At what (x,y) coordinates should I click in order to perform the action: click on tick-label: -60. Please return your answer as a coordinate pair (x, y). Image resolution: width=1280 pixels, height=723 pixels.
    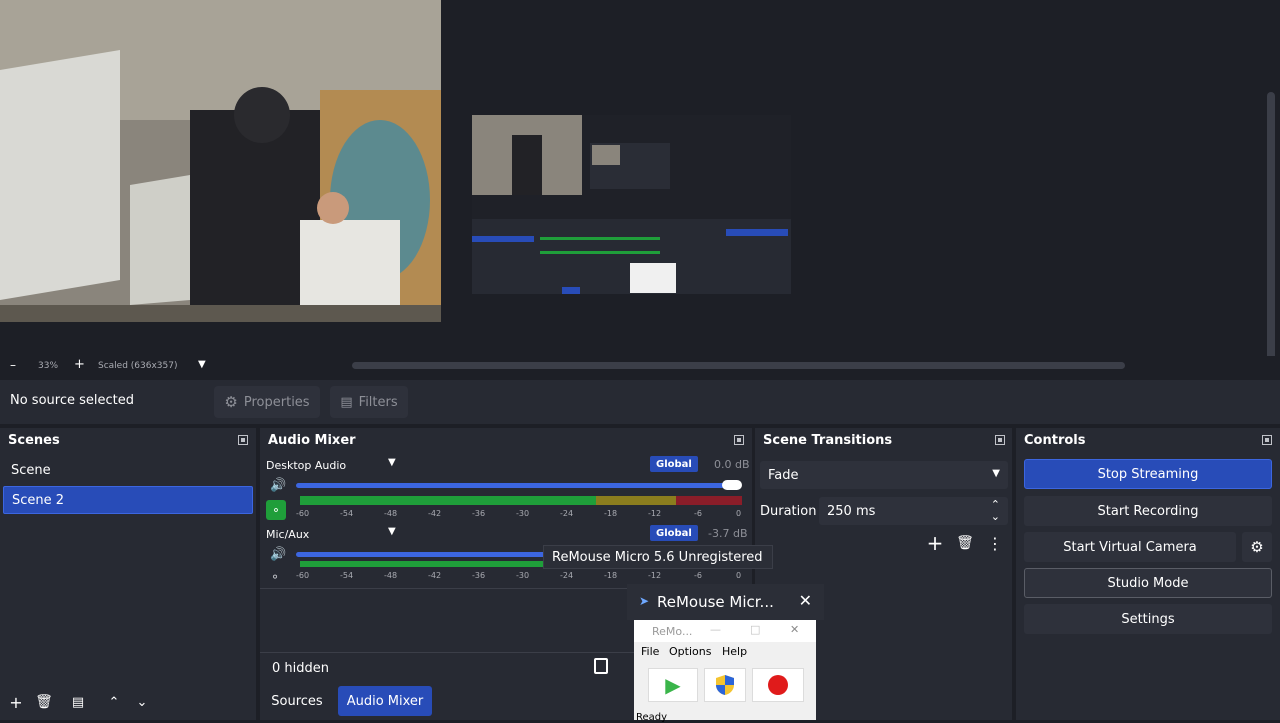
    Looking at the image, I should click on (303, 513).